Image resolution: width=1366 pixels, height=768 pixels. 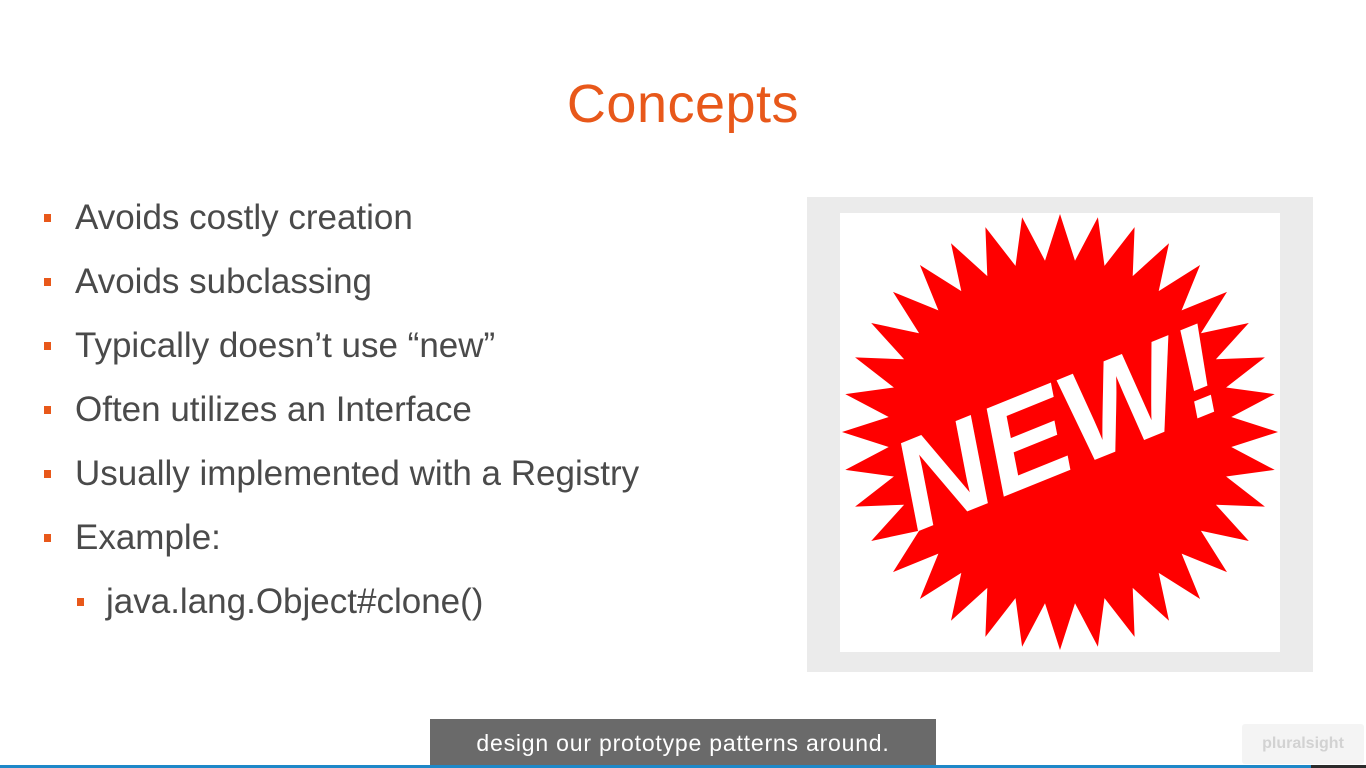 I want to click on bullet-item: Example:, so click(x=341, y=538).